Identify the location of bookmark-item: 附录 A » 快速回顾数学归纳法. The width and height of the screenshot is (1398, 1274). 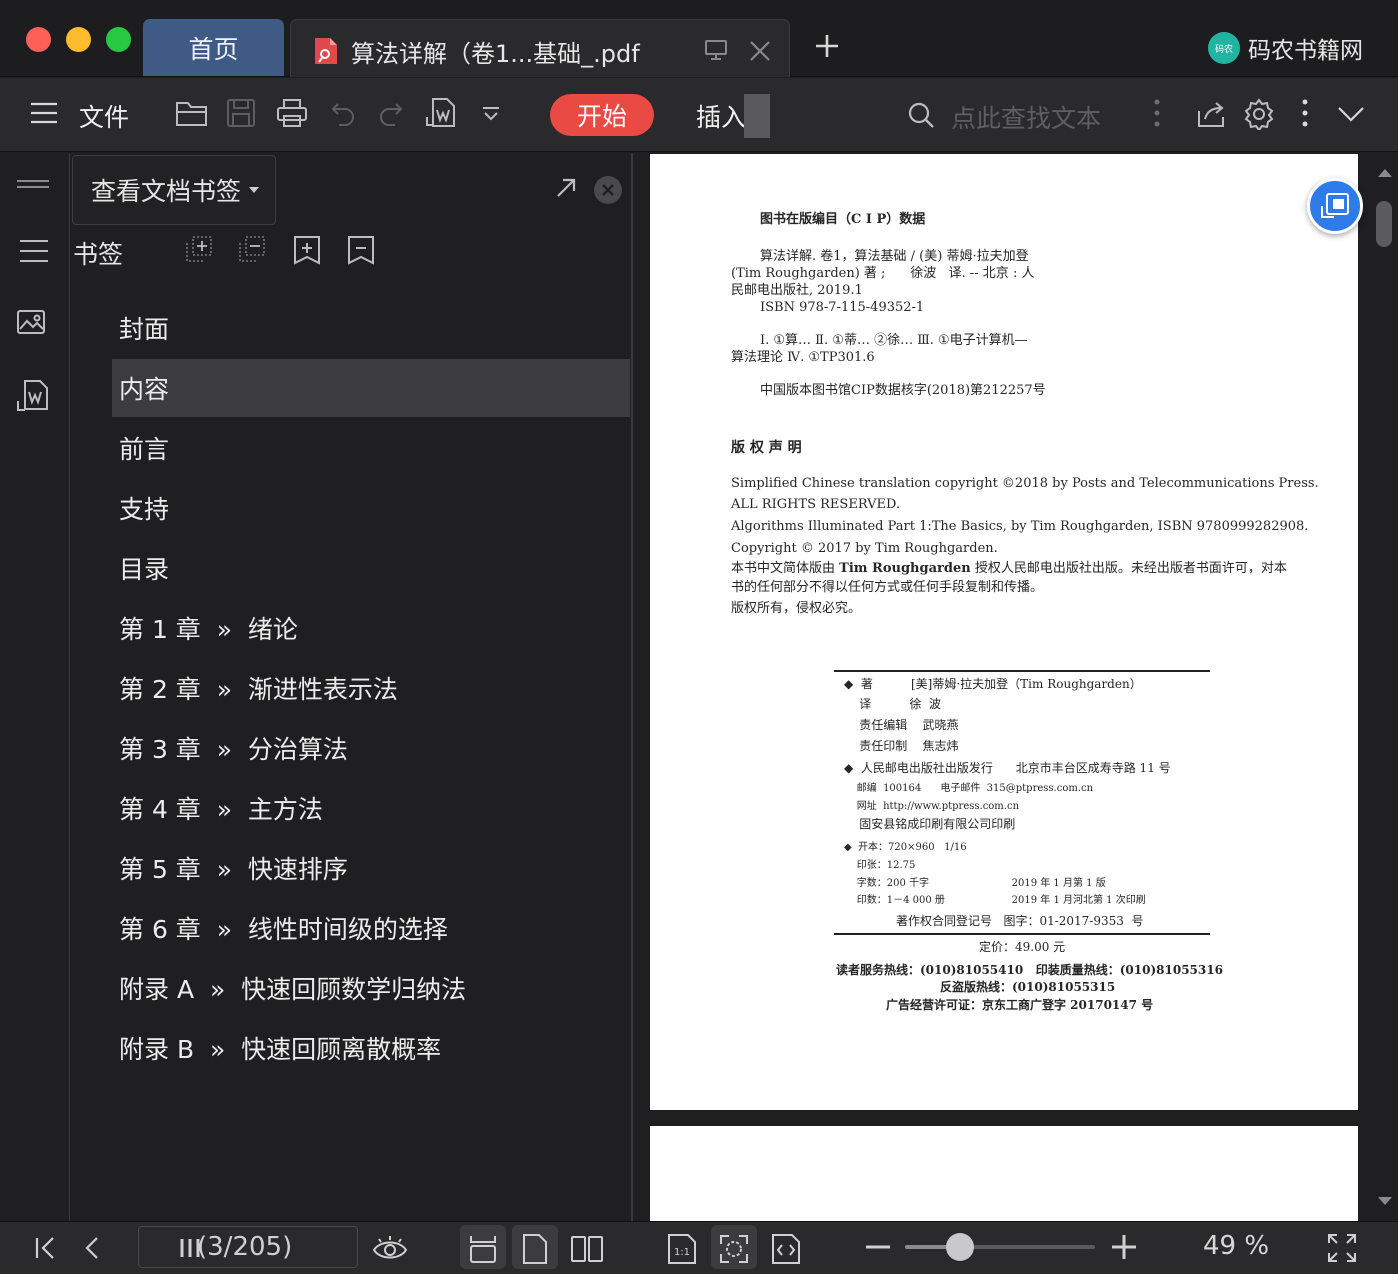
(371, 988).